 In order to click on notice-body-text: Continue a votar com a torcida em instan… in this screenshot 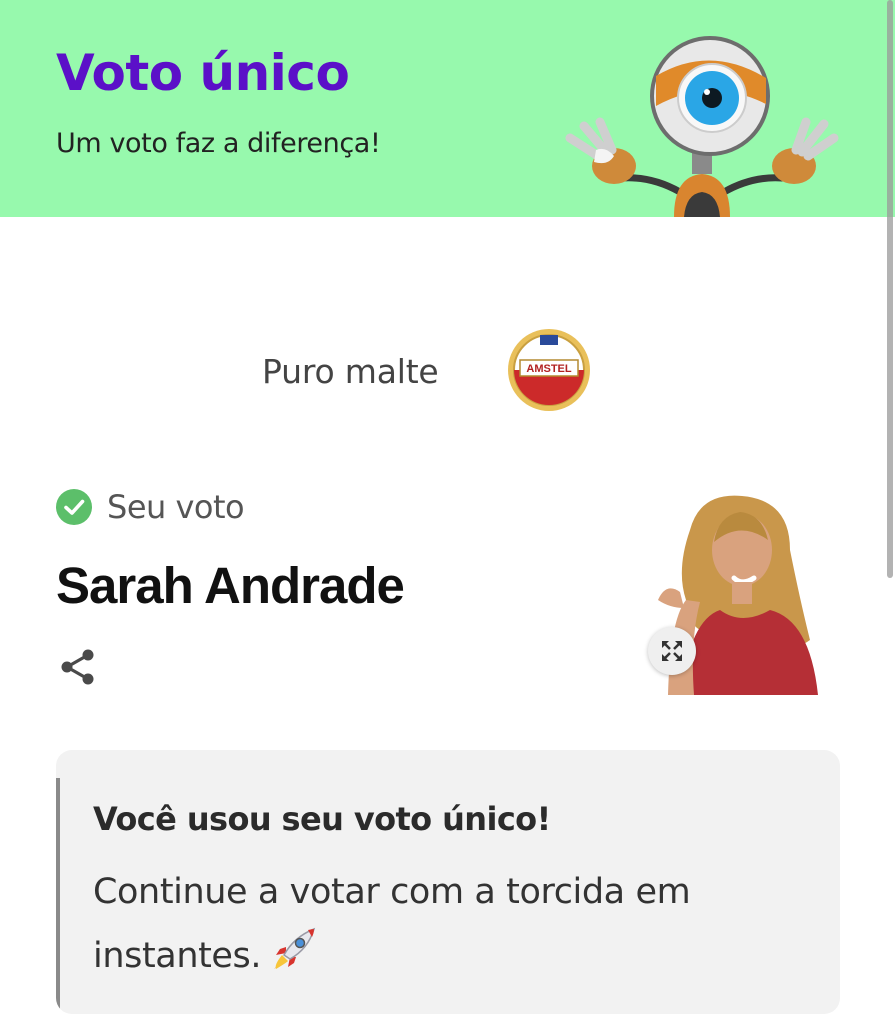, I will do `click(392, 924)`.